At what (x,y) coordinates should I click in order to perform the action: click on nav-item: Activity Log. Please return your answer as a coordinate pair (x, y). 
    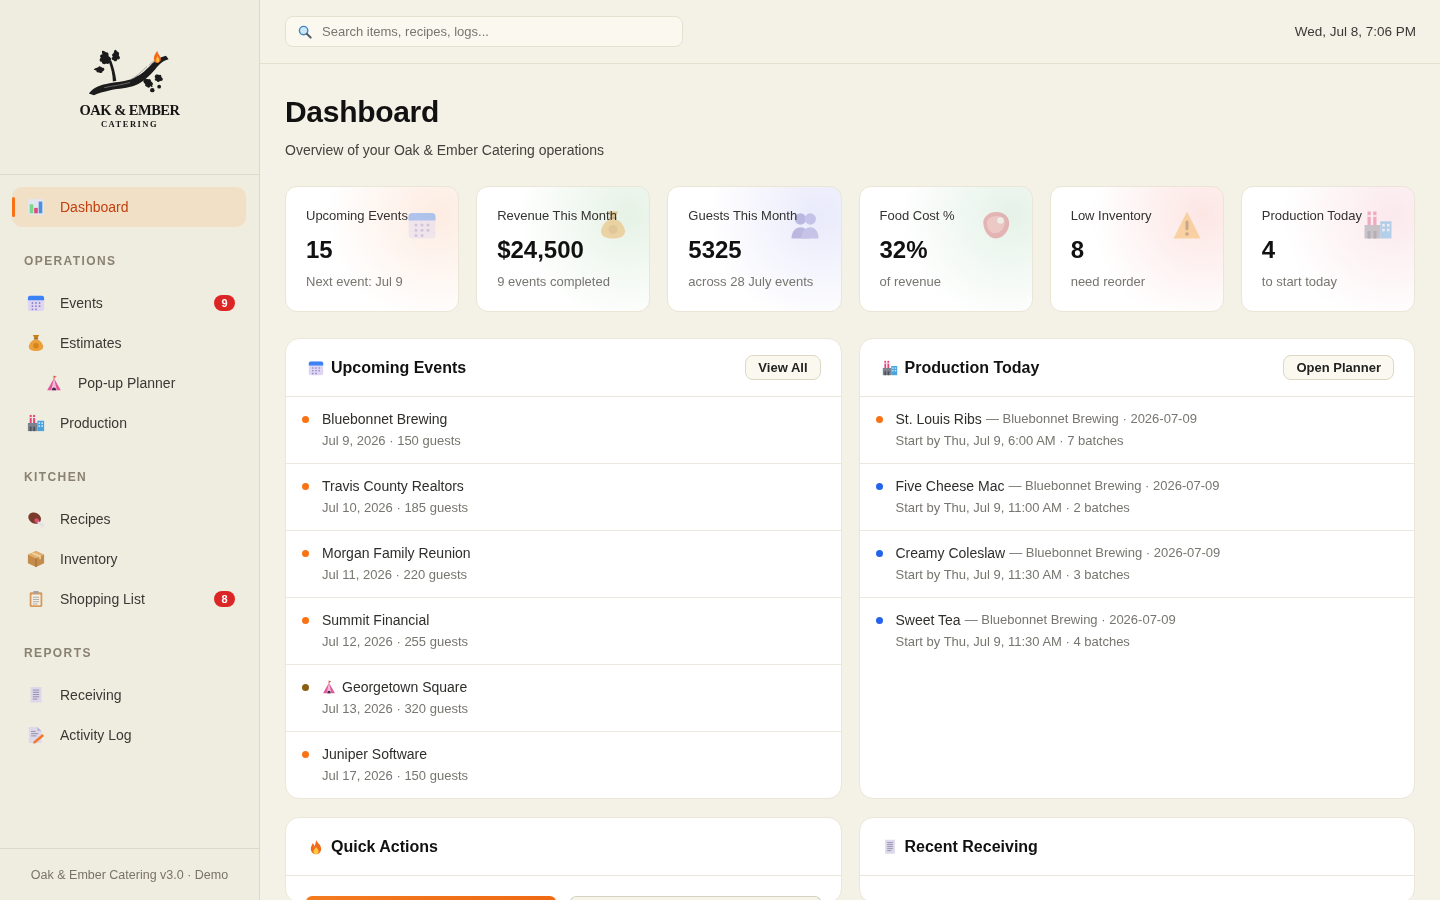
    Looking at the image, I should click on (129, 735).